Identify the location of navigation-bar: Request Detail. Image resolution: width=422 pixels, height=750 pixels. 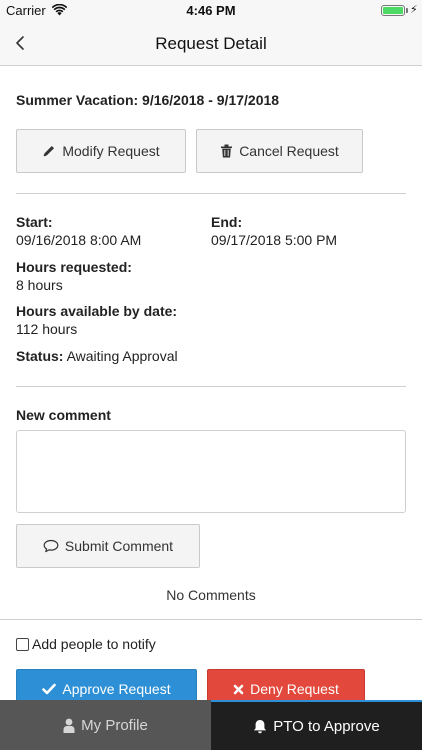
(211, 44).